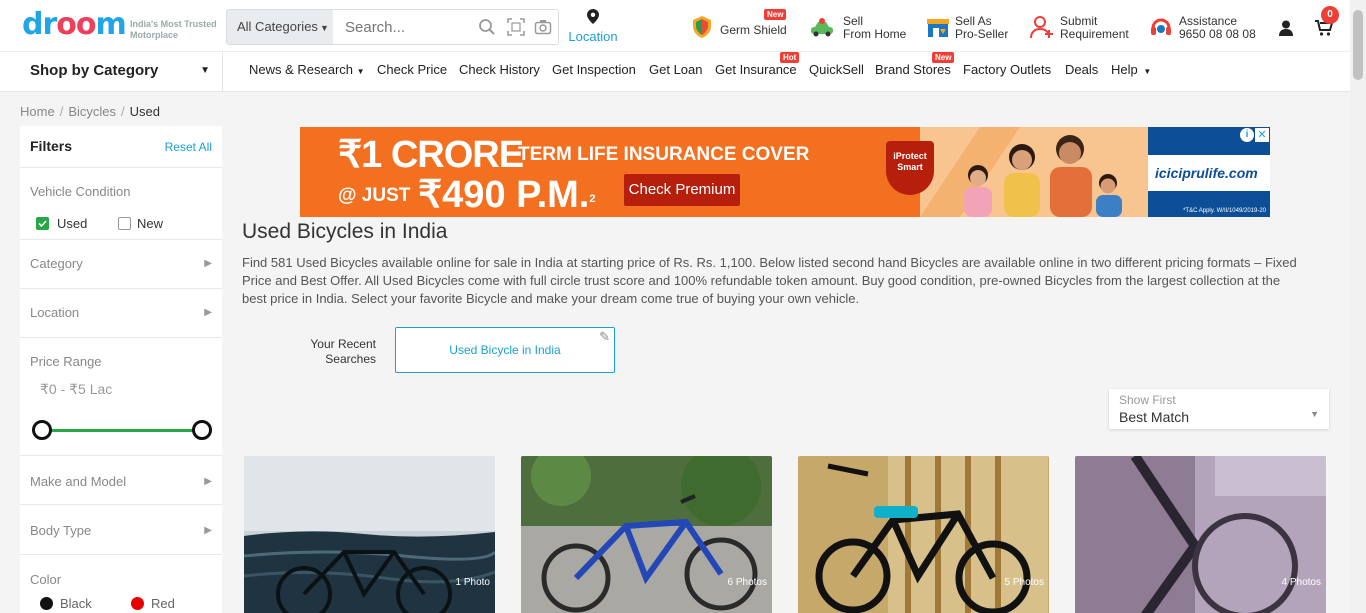 The width and height of the screenshot is (1366, 613). What do you see at coordinates (55, 312) in the screenshot?
I see `filter-heading: Location` at bounding box center [55, 312].